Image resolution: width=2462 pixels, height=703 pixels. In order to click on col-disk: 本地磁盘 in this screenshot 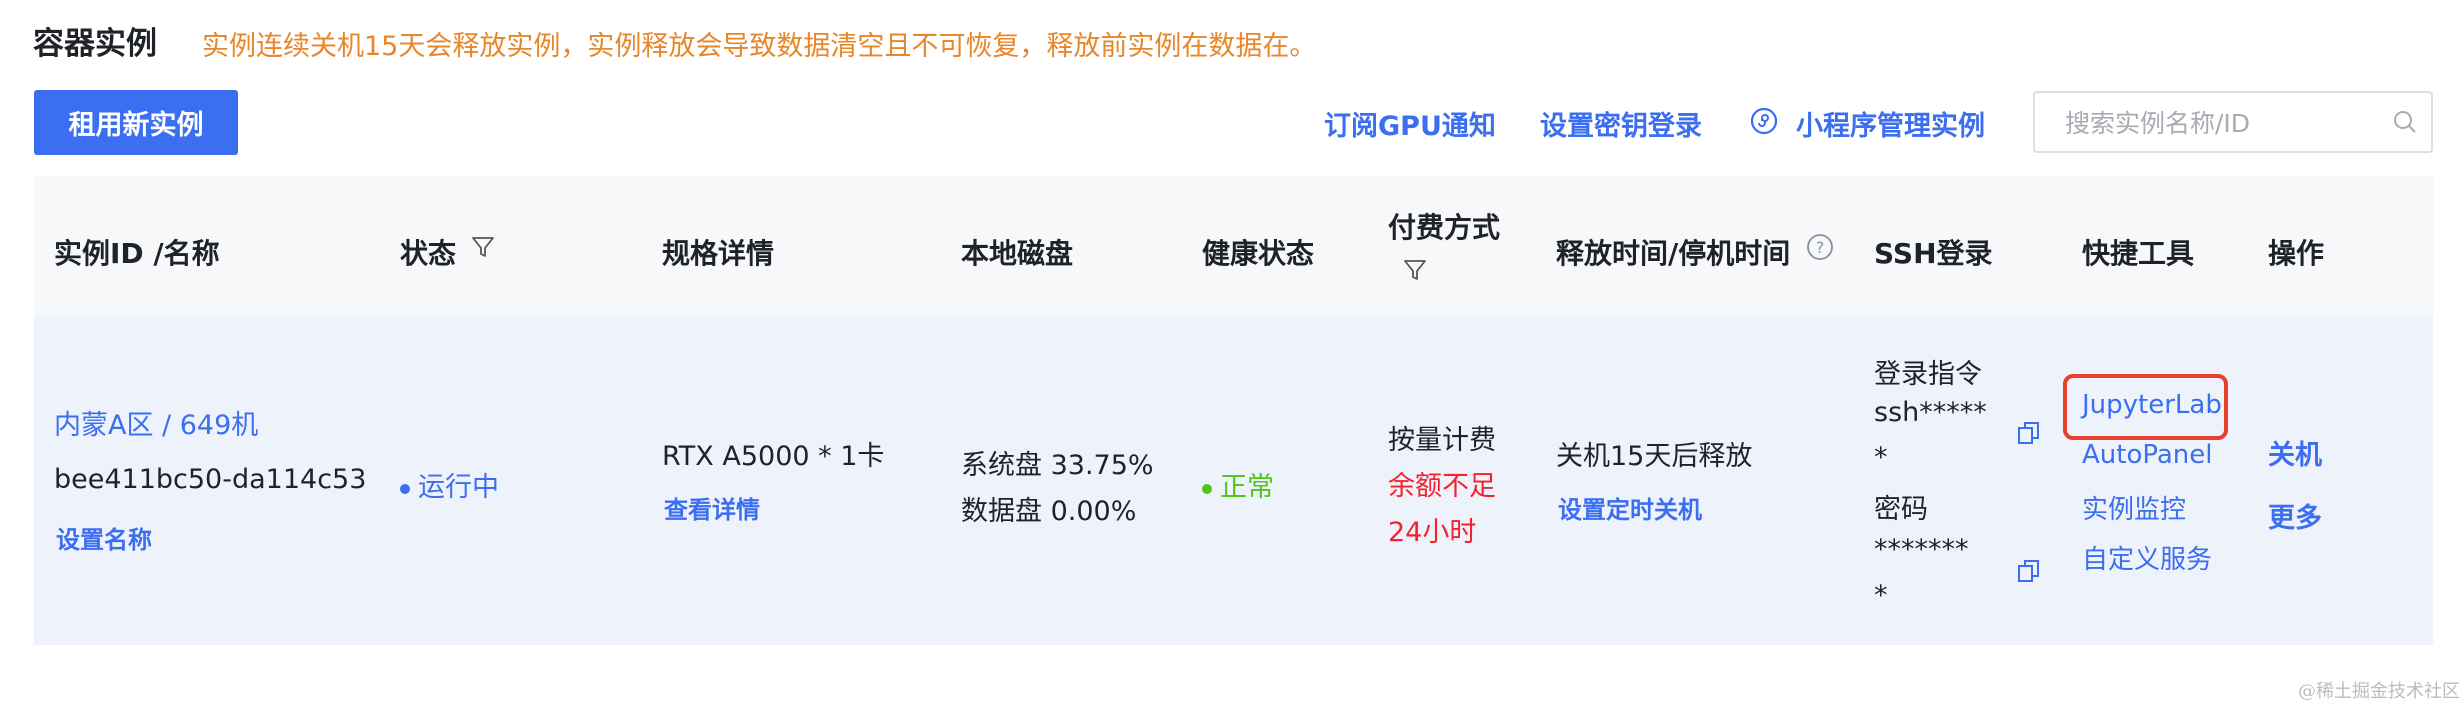, I will do `click(1017, 253)`.